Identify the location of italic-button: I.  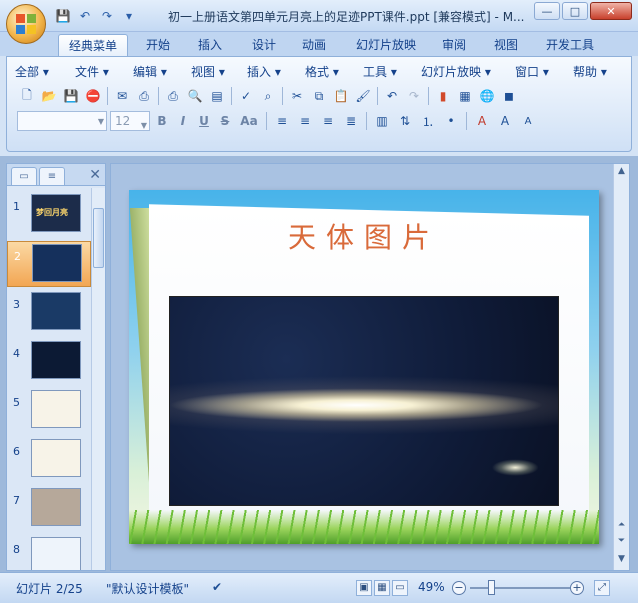
(183, 121).